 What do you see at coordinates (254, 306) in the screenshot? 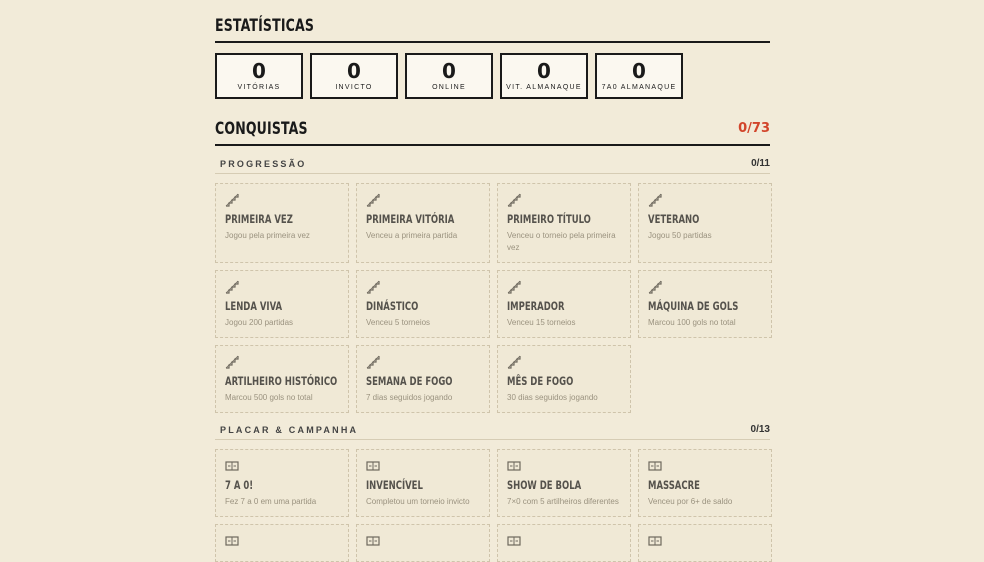
I see `achievement-title: LENDA VIVA` at bounding box center [254, 306].